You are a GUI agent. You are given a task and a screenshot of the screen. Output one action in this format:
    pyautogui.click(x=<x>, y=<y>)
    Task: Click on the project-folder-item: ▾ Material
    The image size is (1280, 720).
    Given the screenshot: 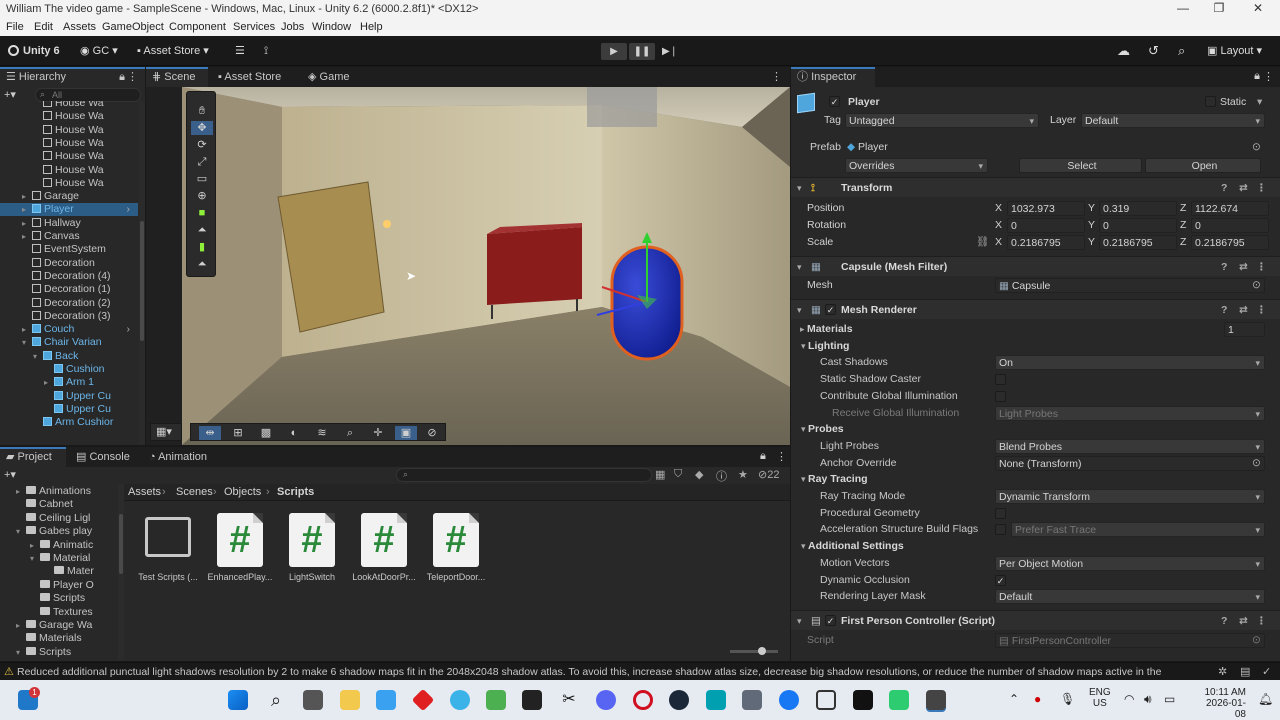 What is the action you would take?
    pyautogui.click(x=59, y=558)
    